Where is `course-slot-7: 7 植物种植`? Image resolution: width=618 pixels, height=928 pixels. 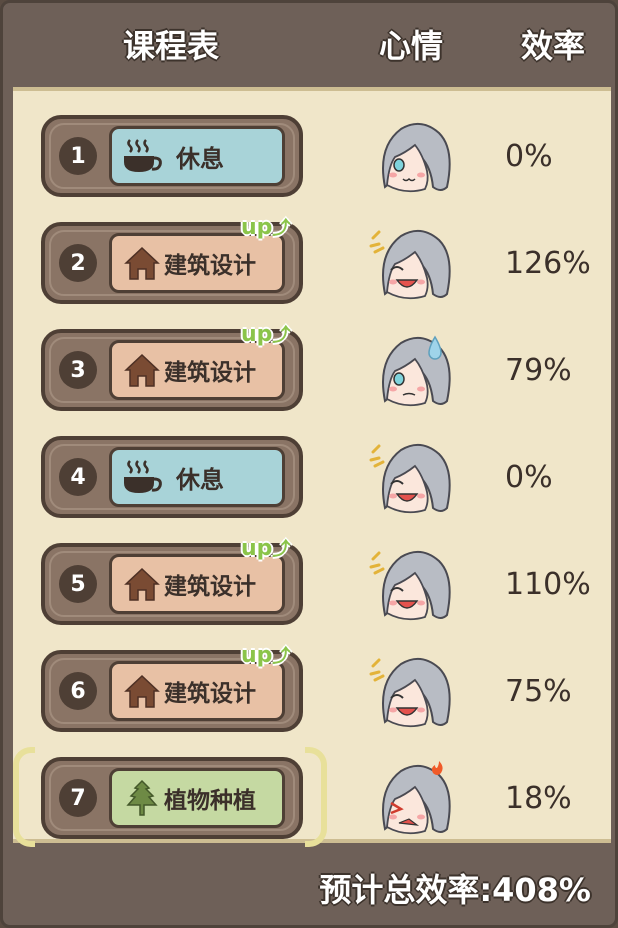 course-slot-7: 7 植物种植 is located at coordinates (172, 798).